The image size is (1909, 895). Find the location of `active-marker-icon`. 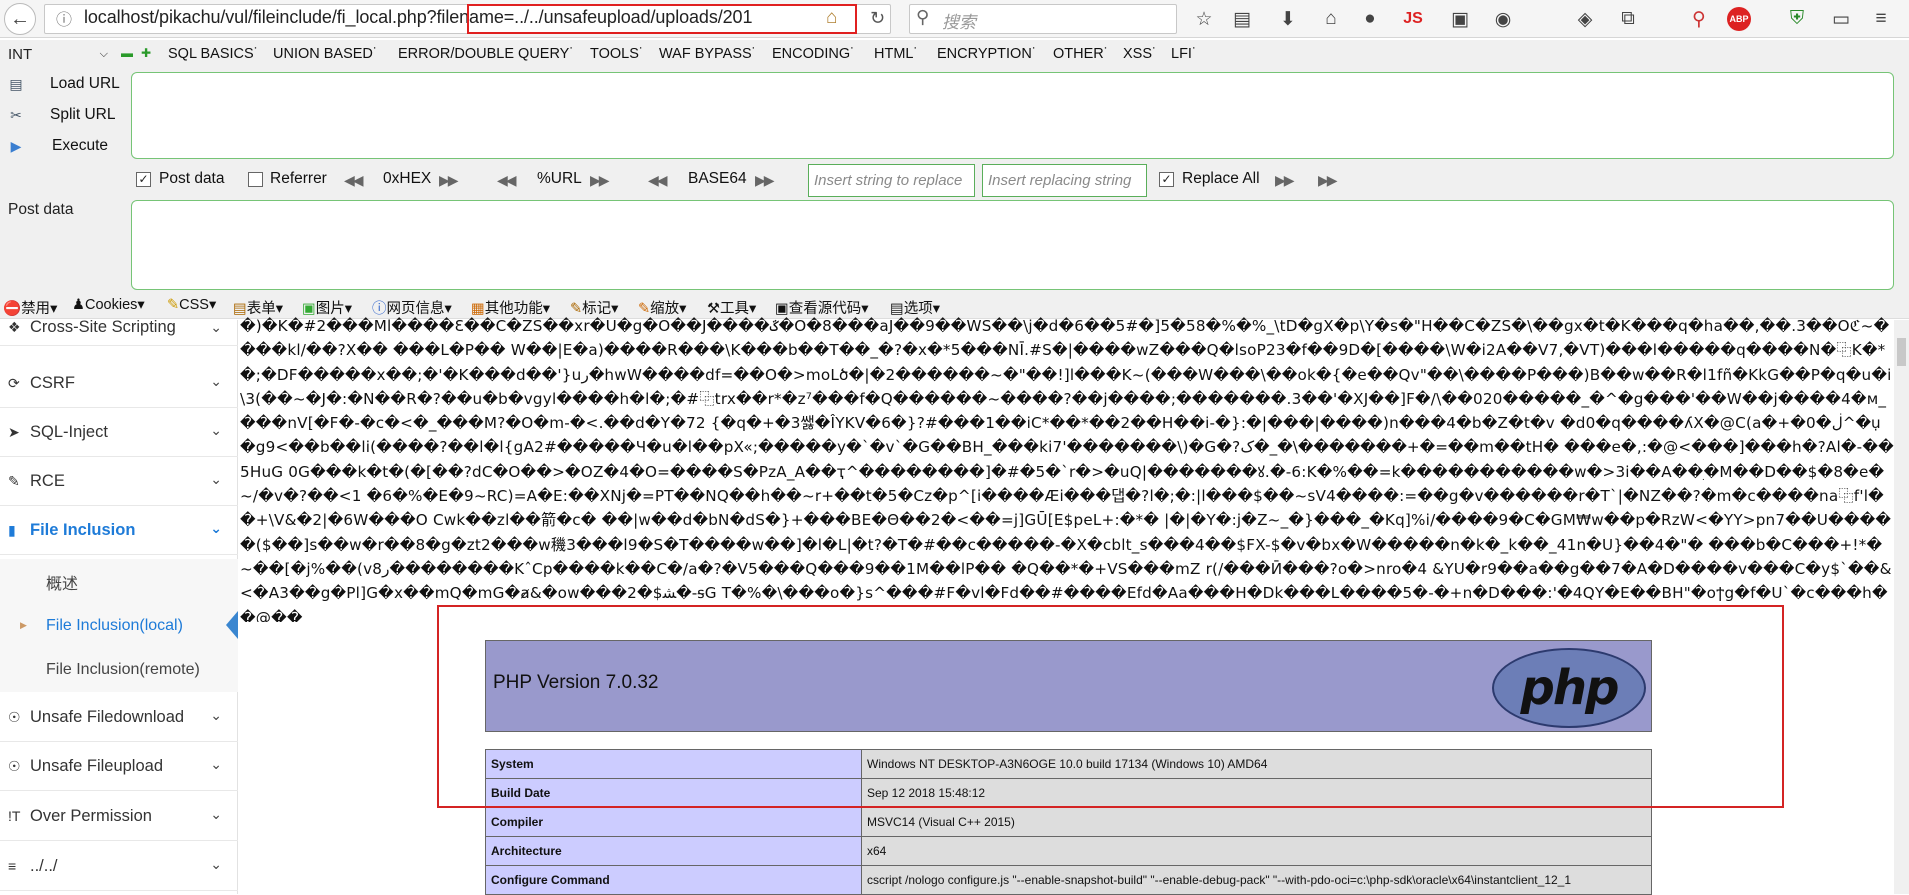

active-marker-icon is located at coordinates (232, 625).